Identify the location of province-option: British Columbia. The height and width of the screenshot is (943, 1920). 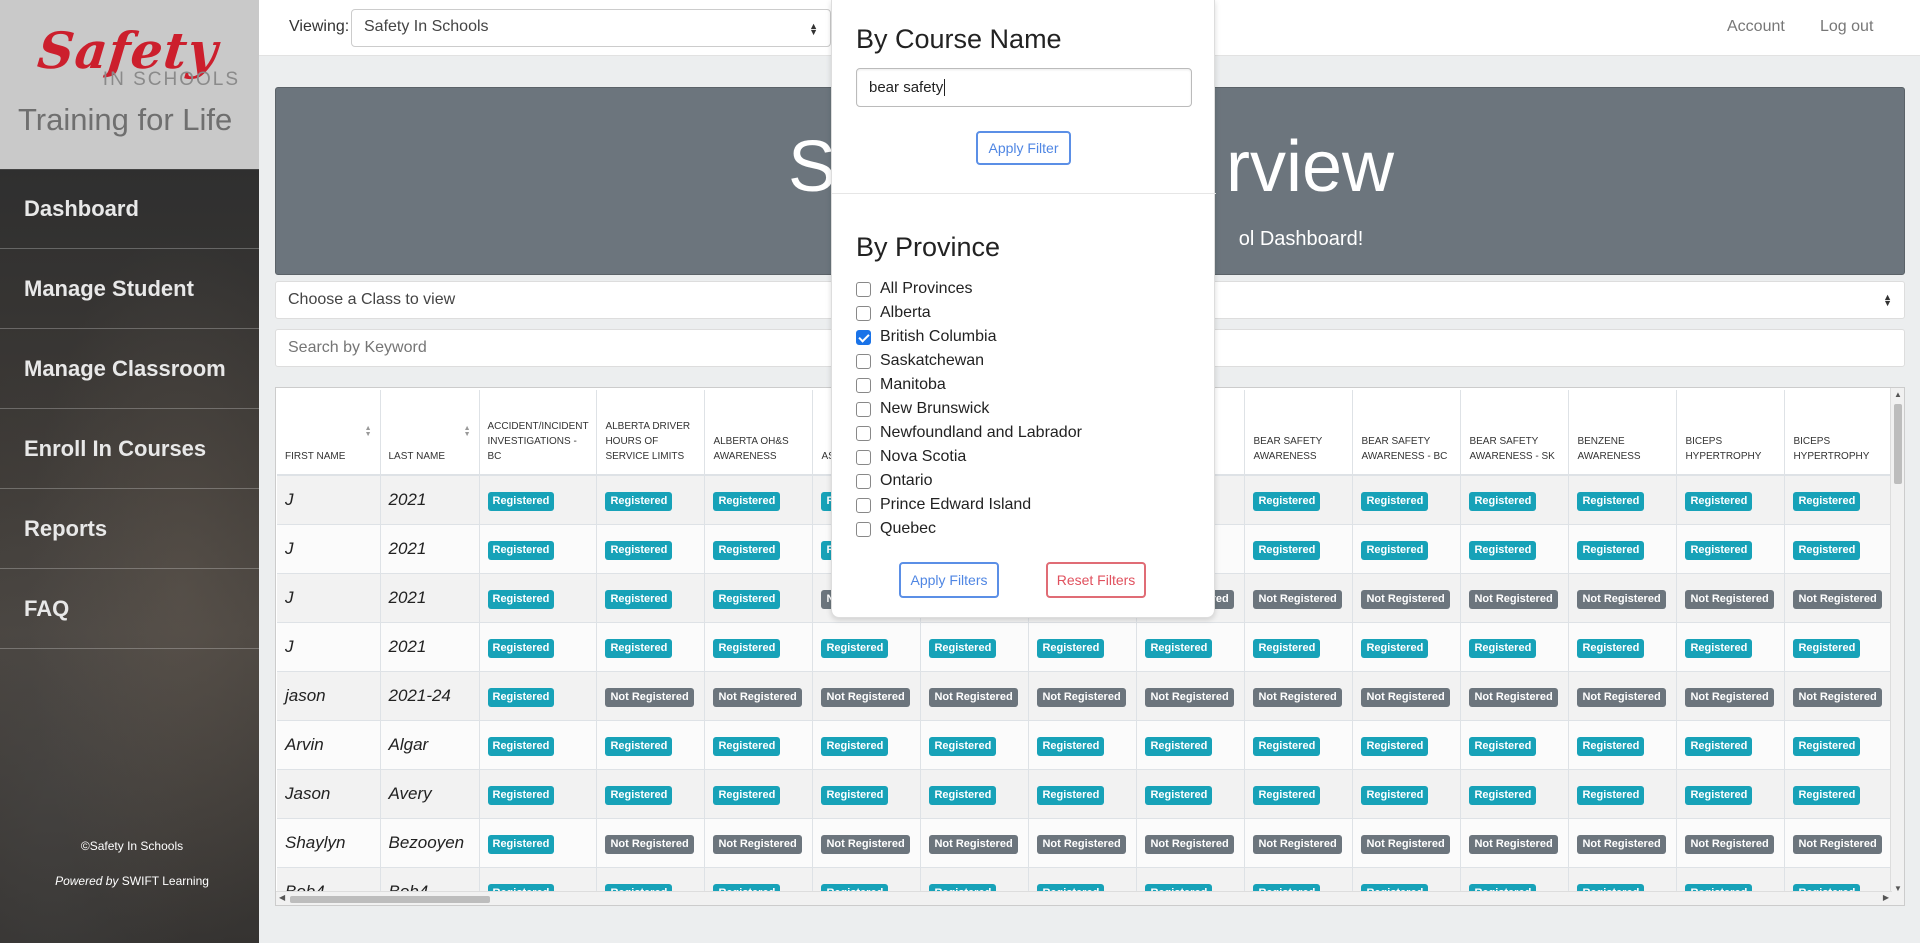
(969, 337).